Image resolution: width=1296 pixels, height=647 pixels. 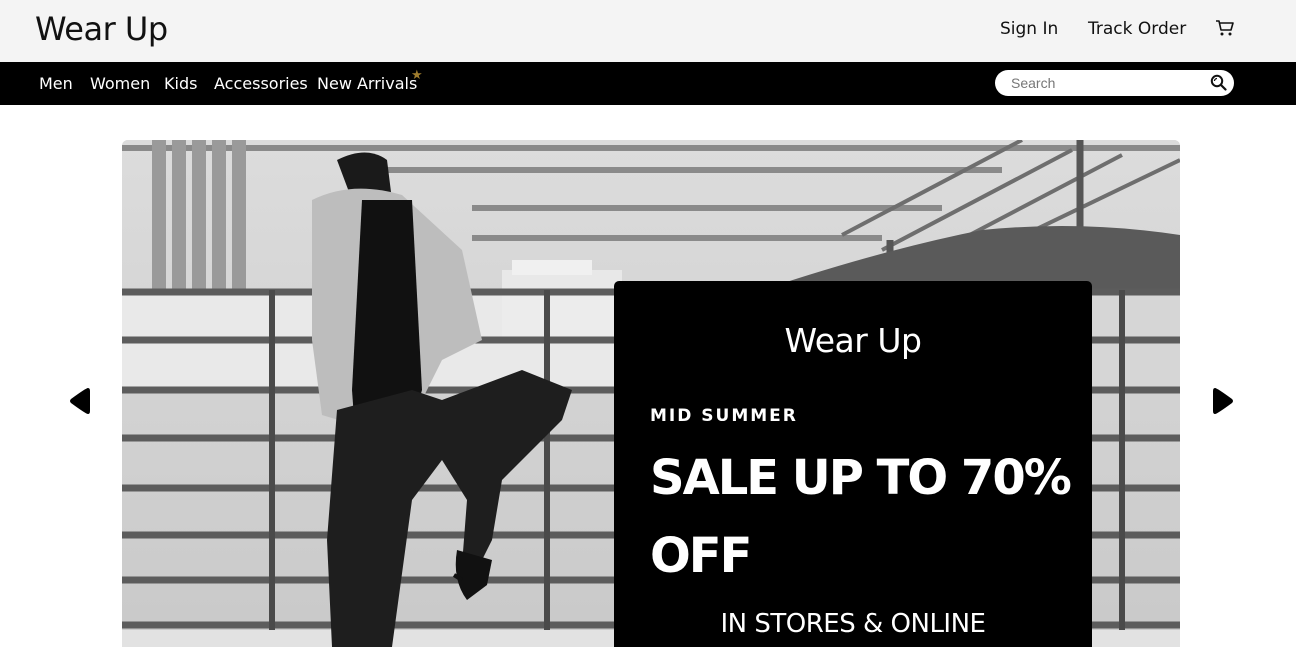 I want to click on top-header: Wear Up Sign In Track Order, so click(x=648, y=31).